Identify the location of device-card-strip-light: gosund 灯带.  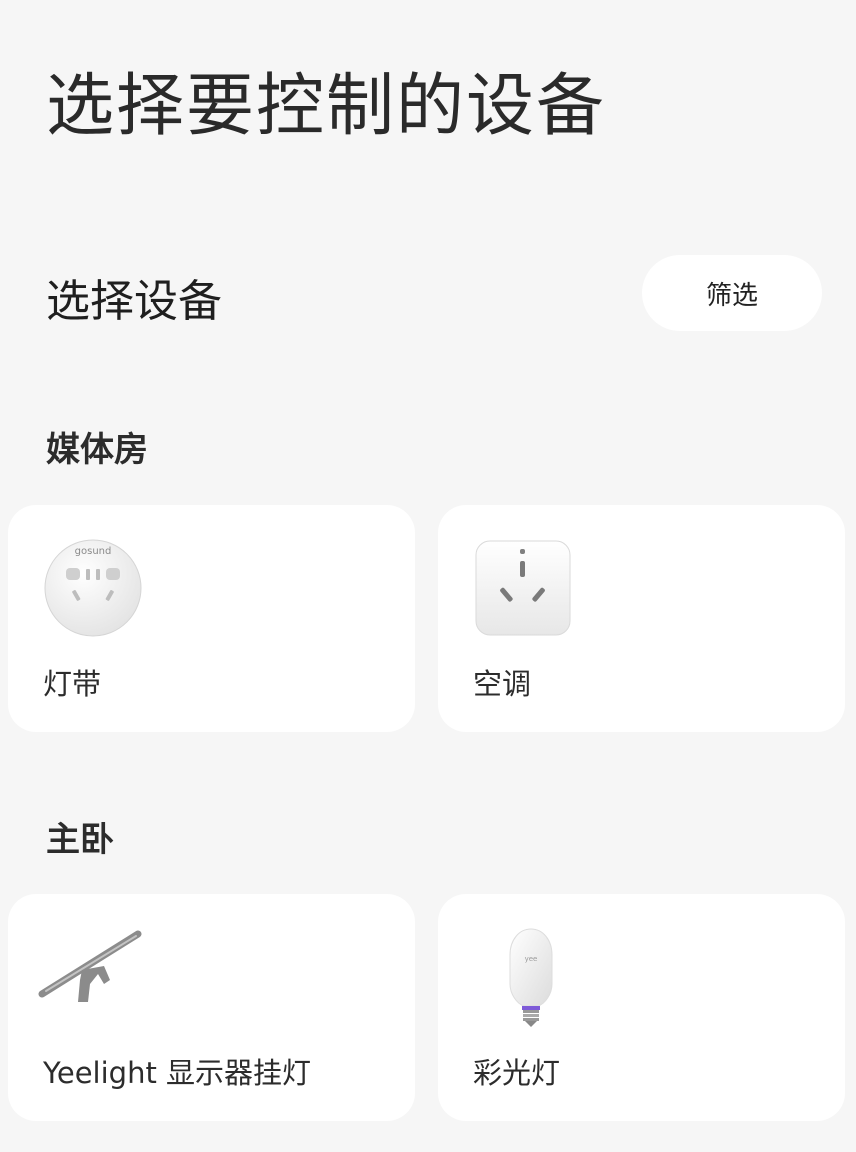
(211, 618).